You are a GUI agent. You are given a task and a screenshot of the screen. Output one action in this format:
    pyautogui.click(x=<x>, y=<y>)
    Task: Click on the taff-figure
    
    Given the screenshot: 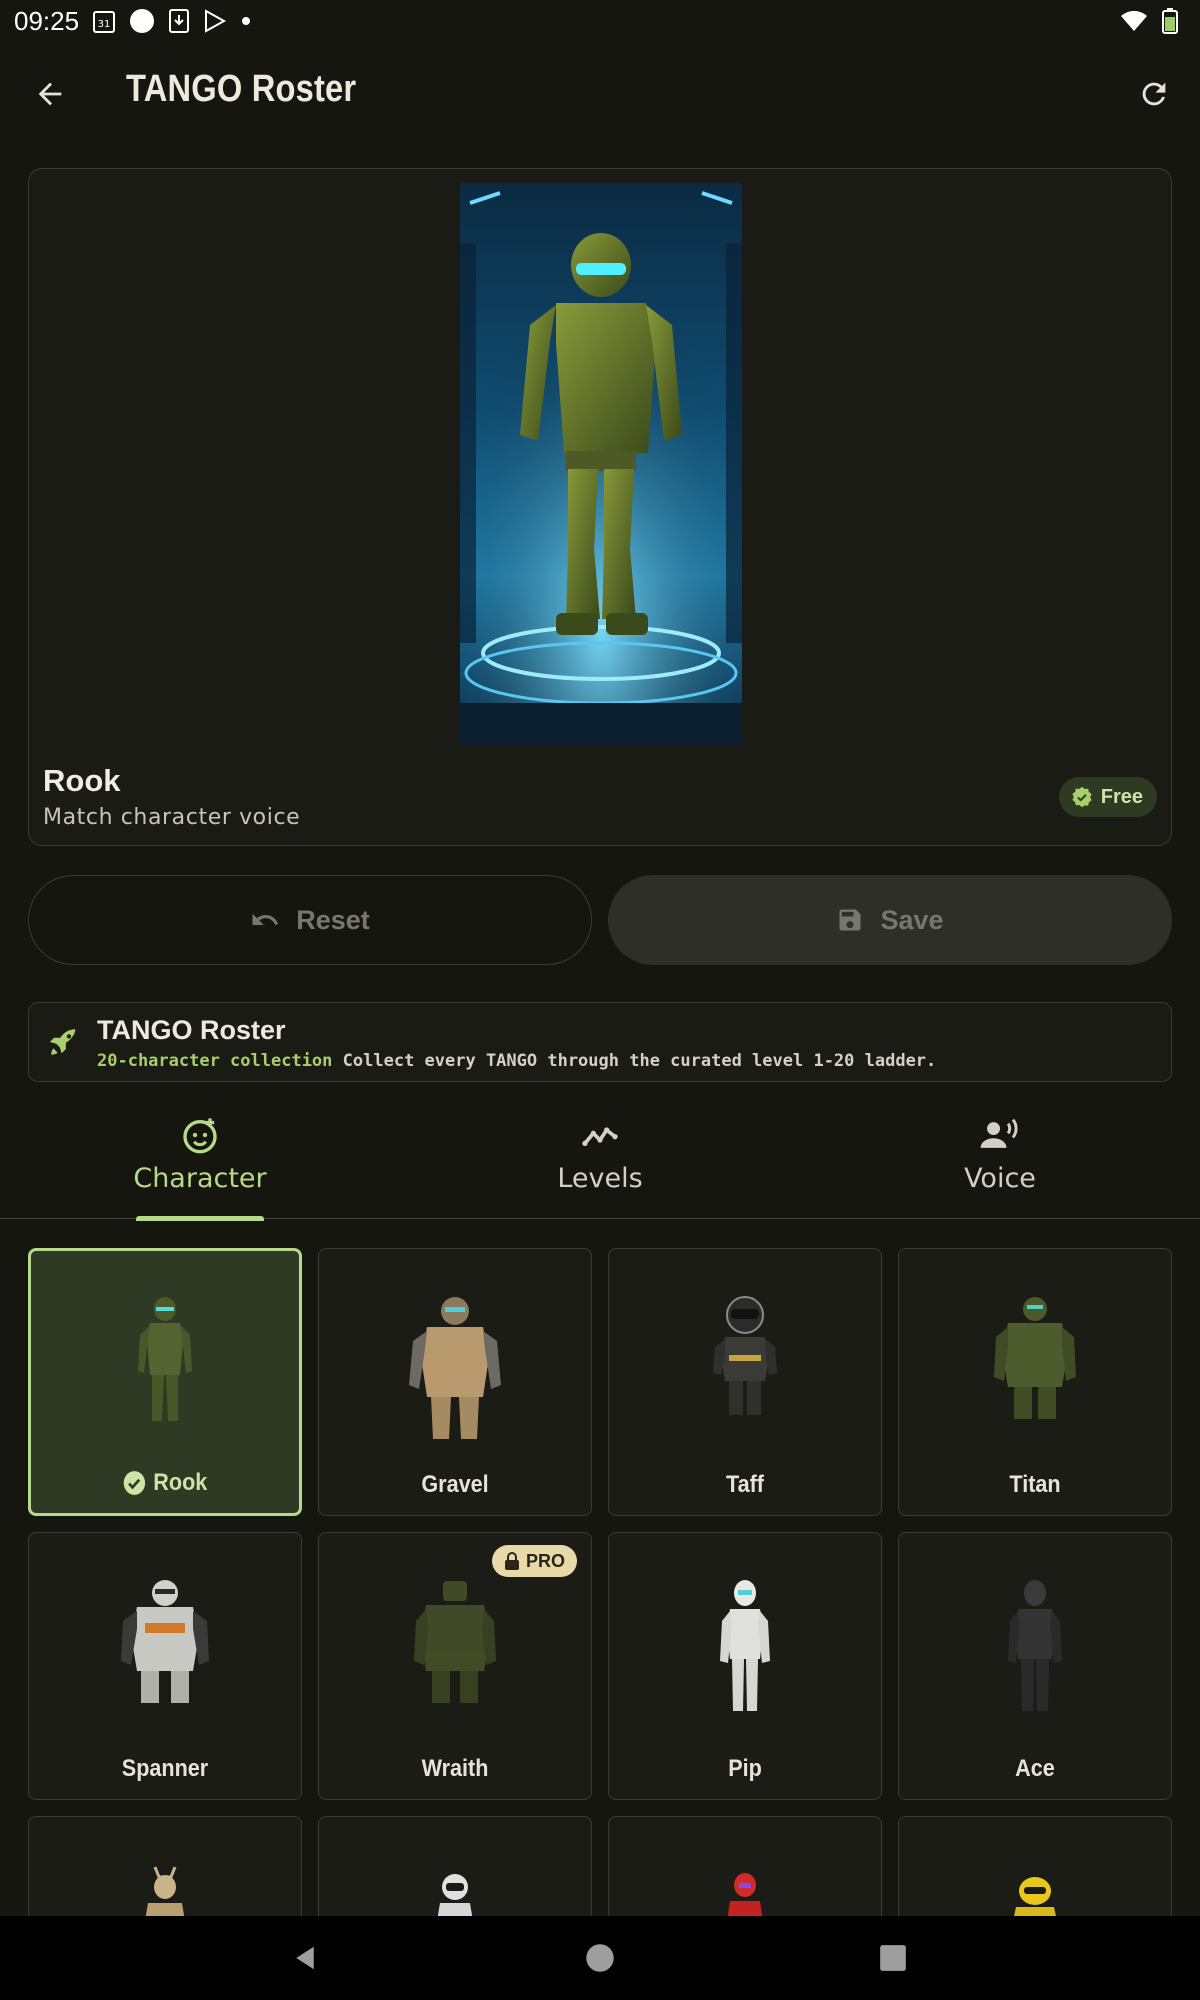 What is the action you would take?
    pyautogui.click(x=745, y=1355)
    